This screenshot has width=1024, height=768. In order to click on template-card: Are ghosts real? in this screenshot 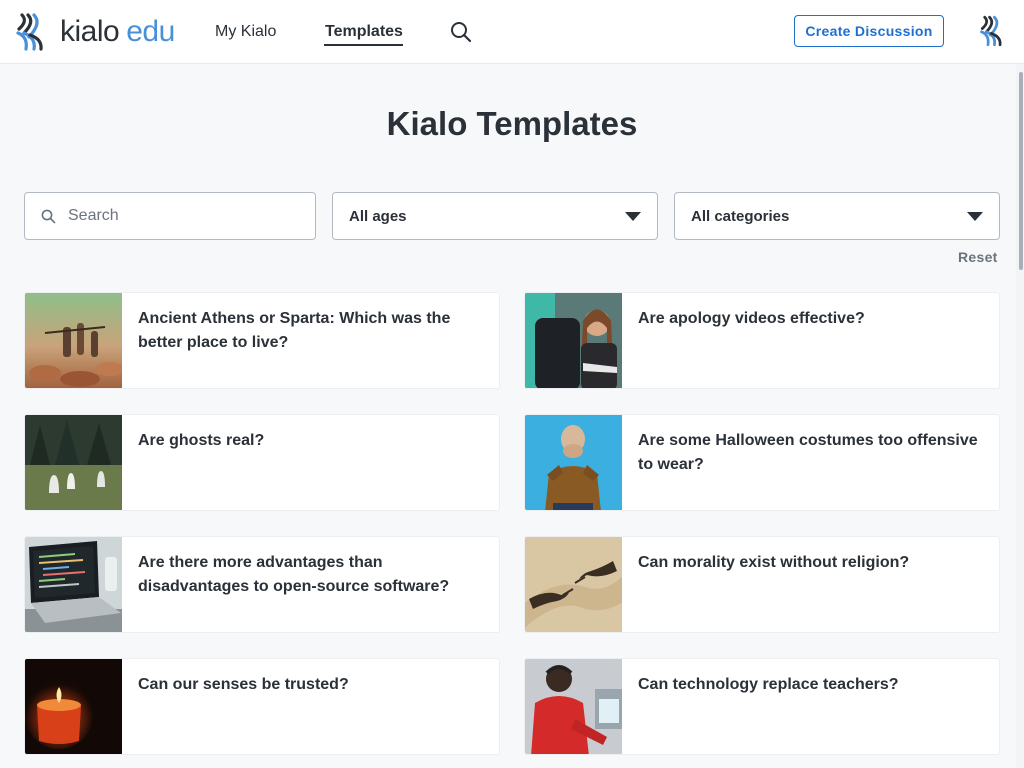, I will do `click(262, 462)`.